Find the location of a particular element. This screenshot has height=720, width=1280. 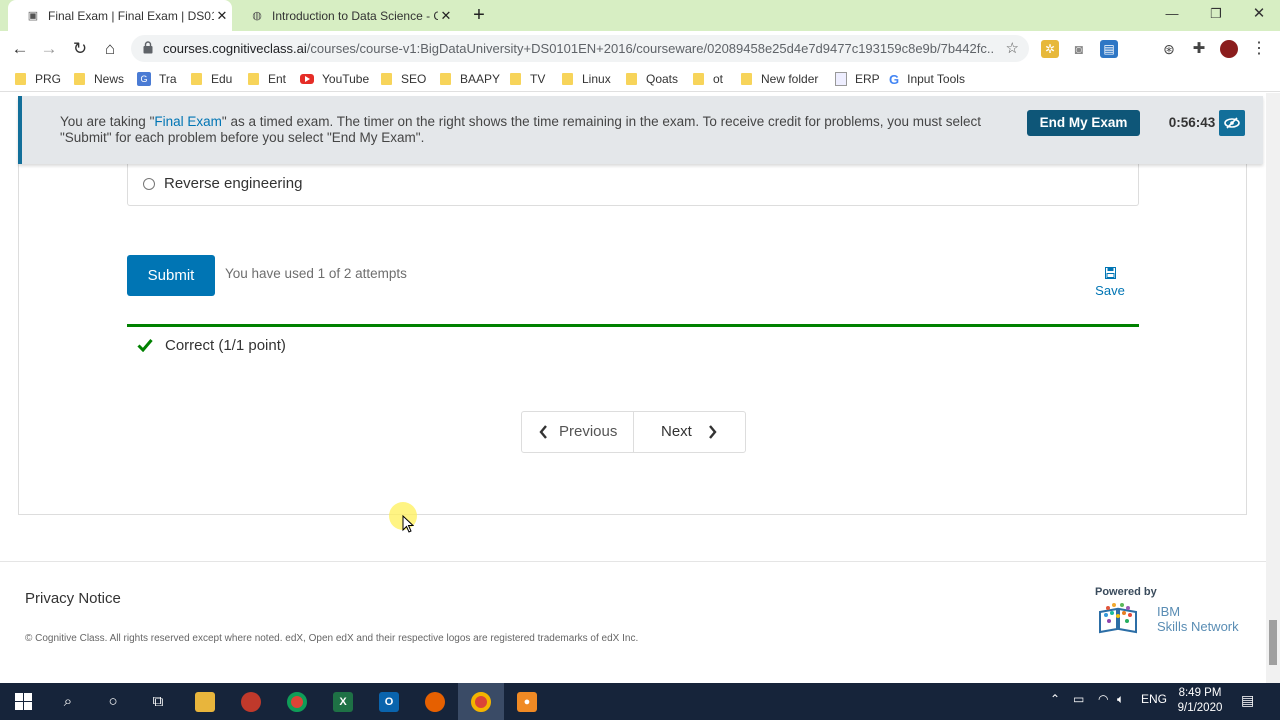

save-button: Save is located at coordinates (1110, 282).